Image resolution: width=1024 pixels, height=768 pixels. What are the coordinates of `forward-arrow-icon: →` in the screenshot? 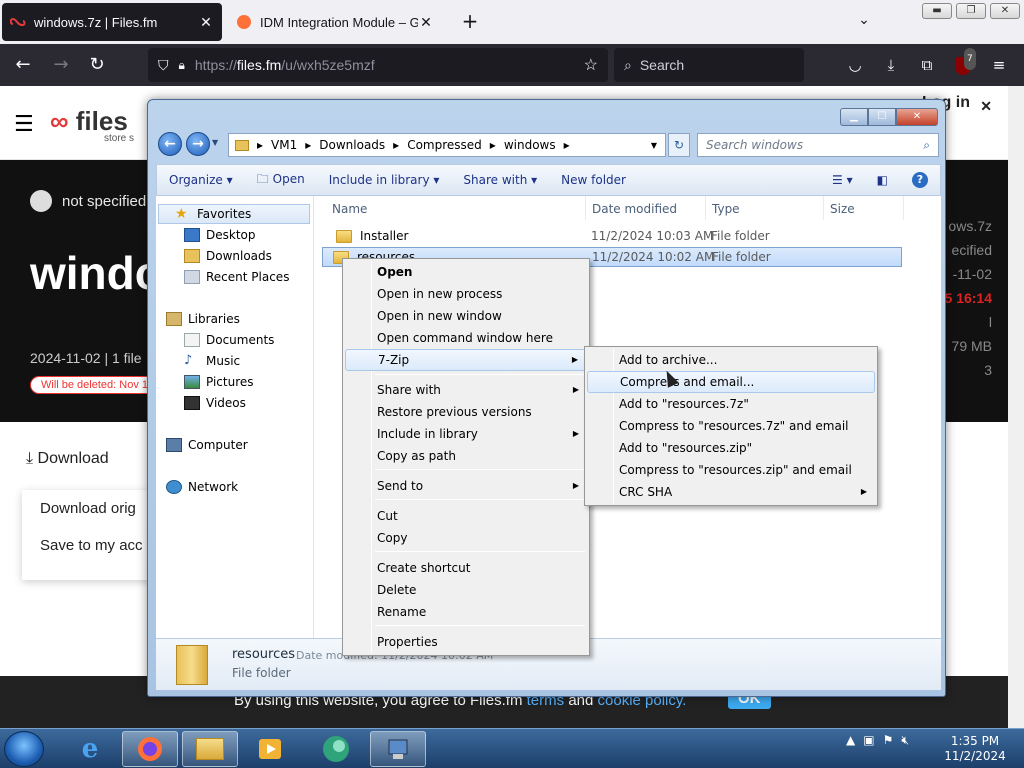 It's located at (61, 65).